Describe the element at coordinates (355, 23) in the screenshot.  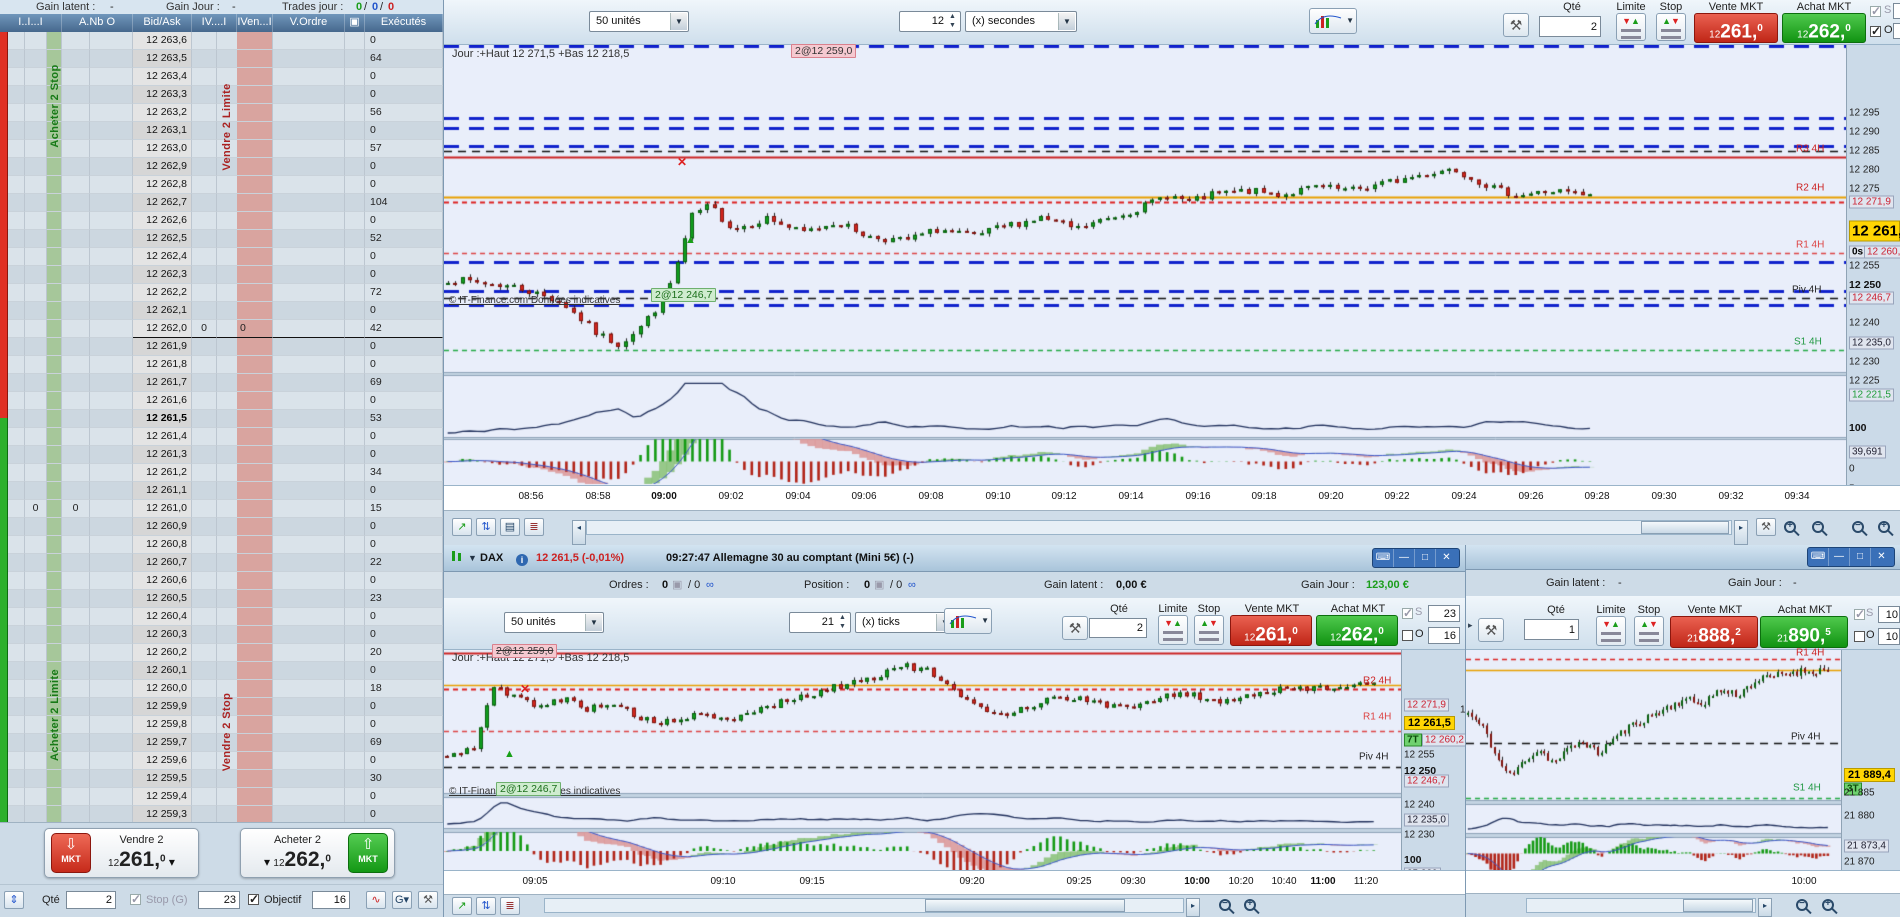
I see `dom-header-6: ▣` at that location.